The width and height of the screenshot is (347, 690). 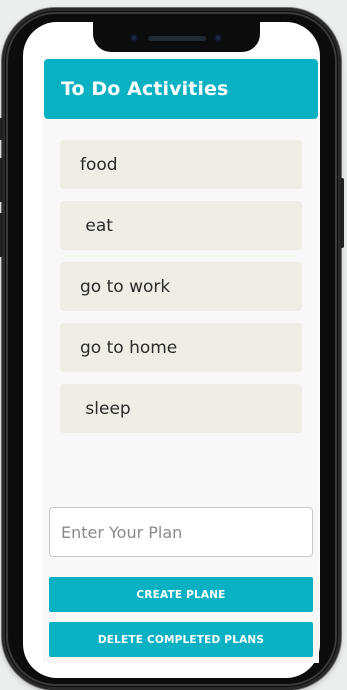 What do you see at coordinates (181, 225) in the screenshot?
I see `todo-item-eat: eat` at bounding box center [181, 225].